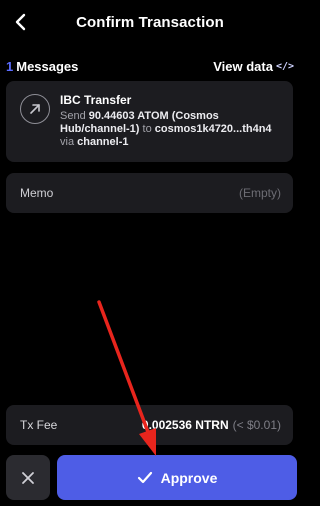 Image resolution: width=320 pixels, height=506 pixels. I want to click on back-button, so click(21, 22).